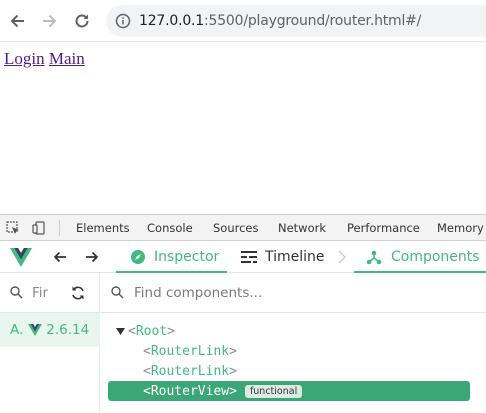  I want to click on components-icon, so click(374, 257).